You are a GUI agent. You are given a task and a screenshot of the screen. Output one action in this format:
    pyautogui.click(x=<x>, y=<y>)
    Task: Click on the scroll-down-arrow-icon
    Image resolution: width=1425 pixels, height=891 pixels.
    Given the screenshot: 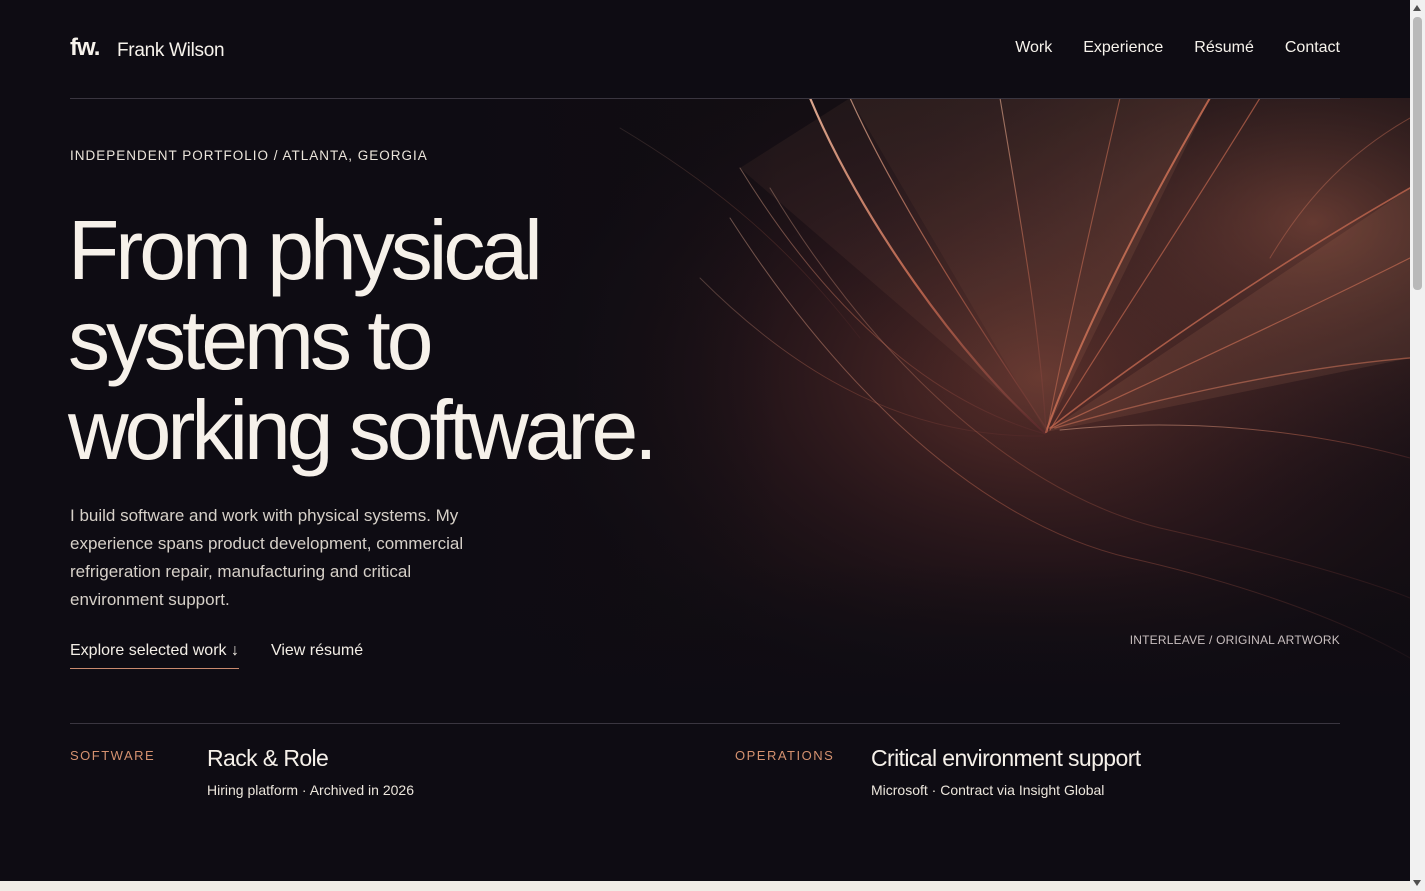 What is the action you would take?
    pyautogui.click(x=1417, y=883)
    